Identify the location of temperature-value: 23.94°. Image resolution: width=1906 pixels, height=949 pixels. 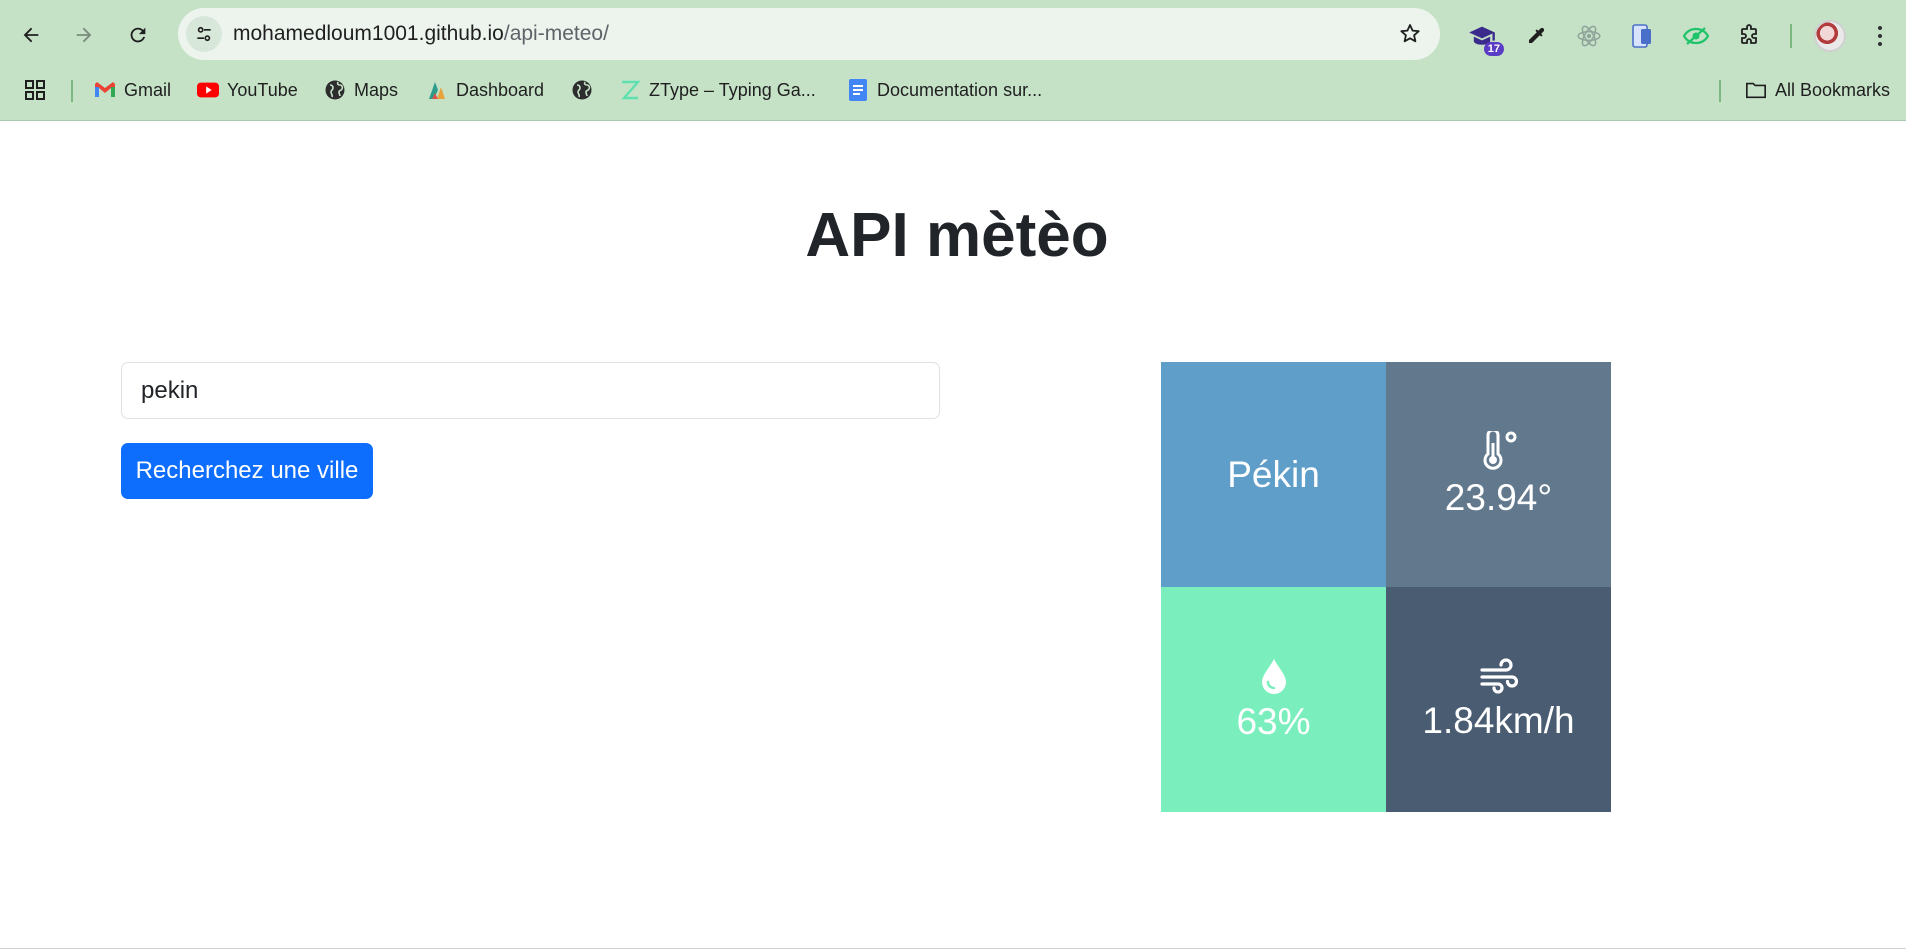
(1498, 497).